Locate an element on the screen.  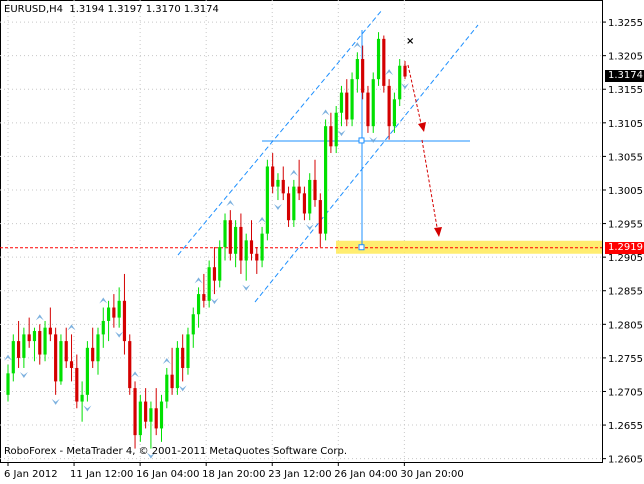
time-label: 26 Jan 04:00 is located at coordinates (365, 474).